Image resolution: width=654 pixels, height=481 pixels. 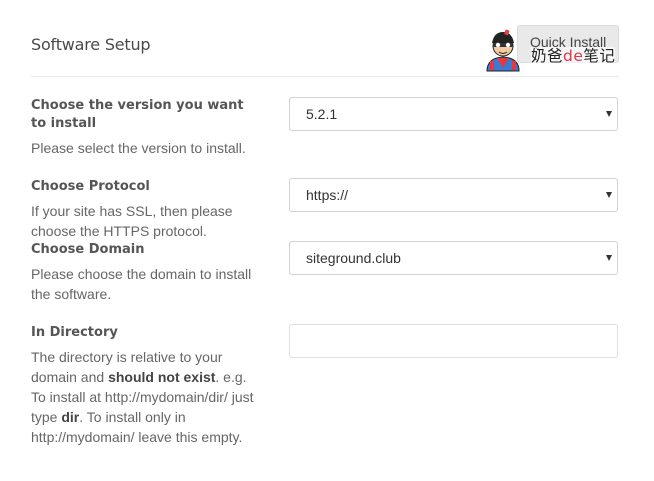 What do you see at coordinates (453, 258) in the screenshot?
I see `domain-select: siteground.club` at bounding box center [453, 258].